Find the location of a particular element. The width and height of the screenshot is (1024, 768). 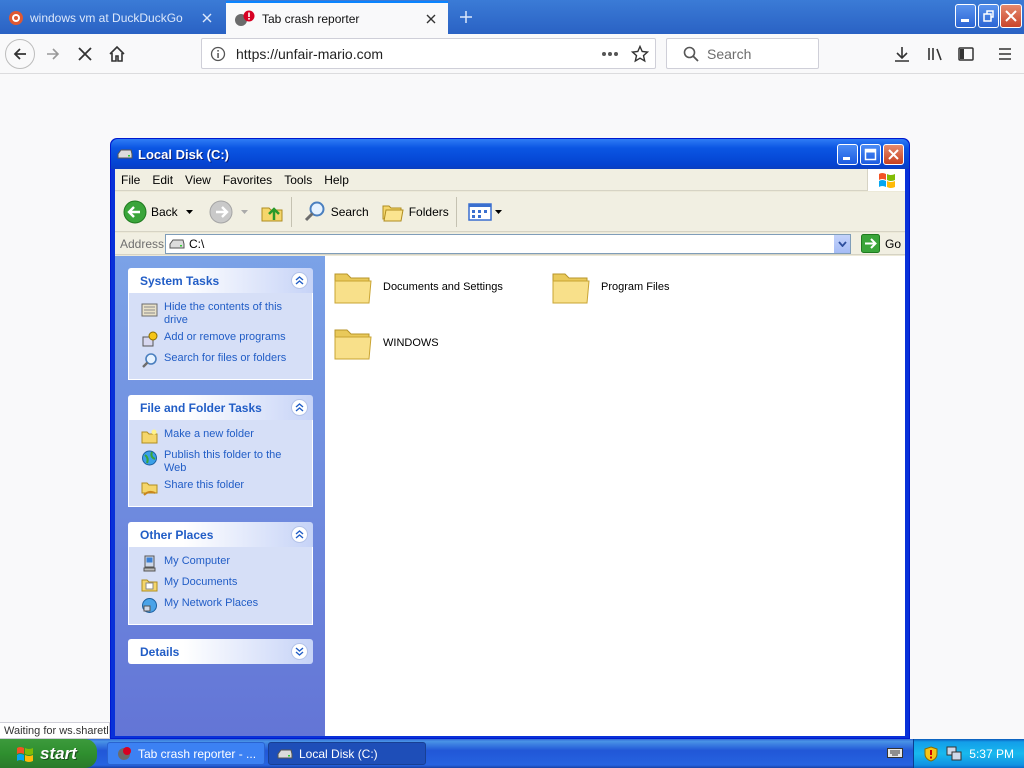

go-button: Go is located at coordinates (878, 243).